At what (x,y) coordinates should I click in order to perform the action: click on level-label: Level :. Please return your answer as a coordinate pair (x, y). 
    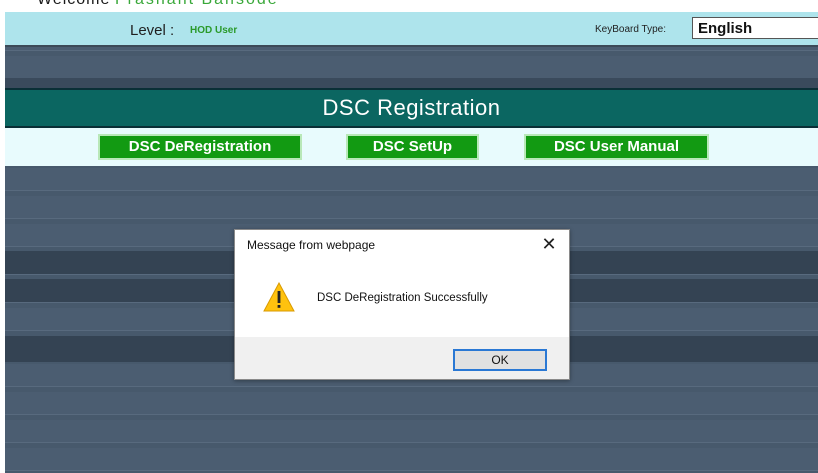
    Looking at the image, I should click on (152, 30).